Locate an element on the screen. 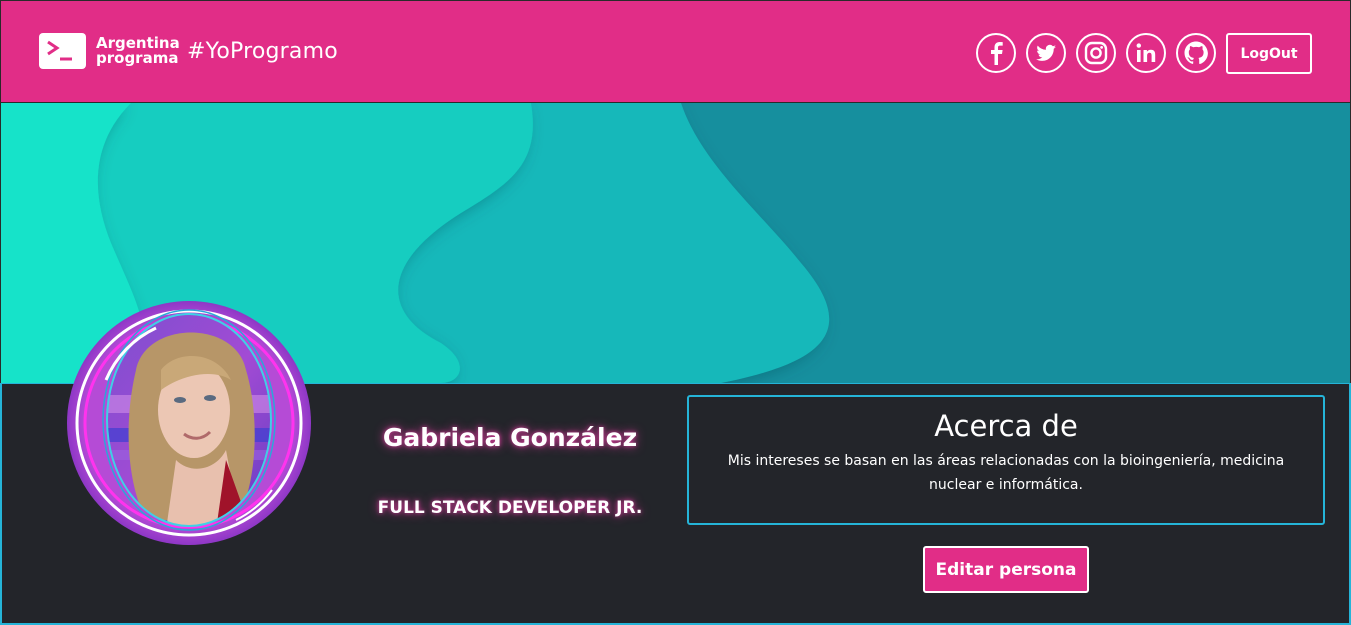  brand-logo: Argentina programa is located at coordinates (109, 51).